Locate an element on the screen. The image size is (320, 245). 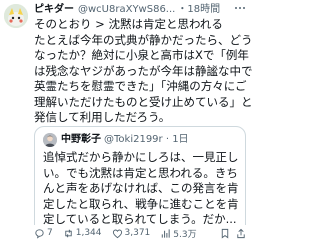
reply-count: 7 is located at coordinates (50, 233).